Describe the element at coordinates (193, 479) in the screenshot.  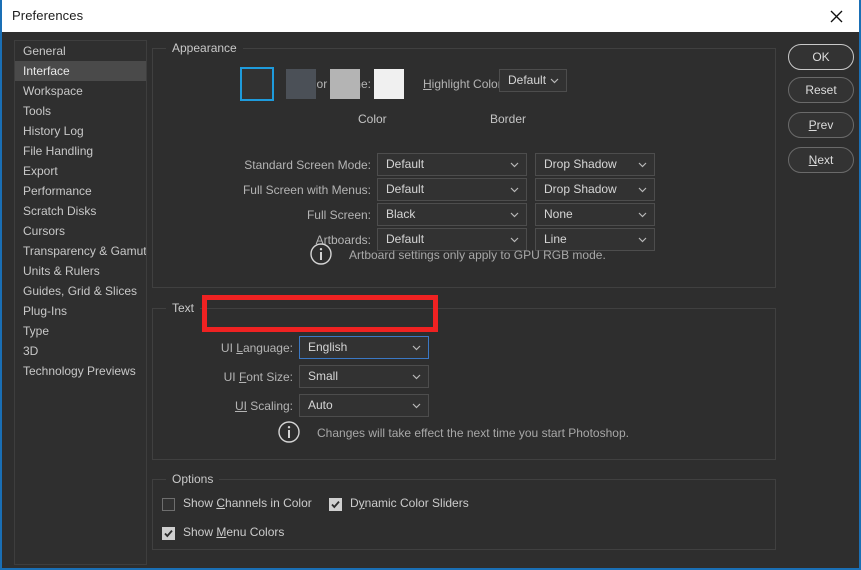
I see `options-legend: Options` at that location.